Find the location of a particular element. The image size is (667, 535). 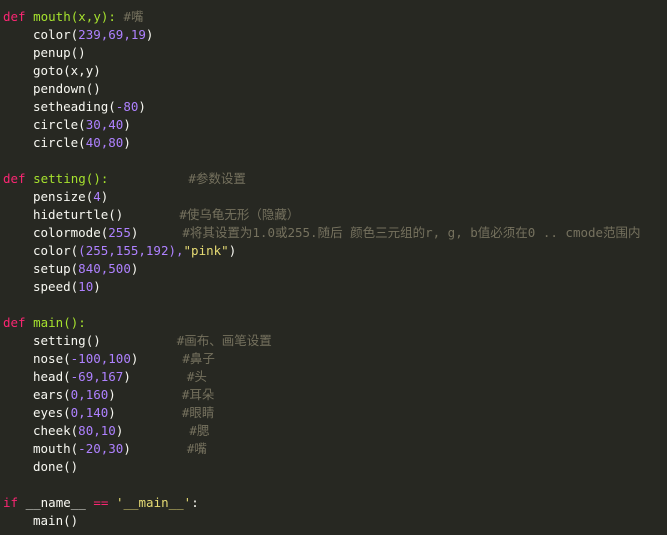

code-line: circle(30,40) is located at coordinates (82, 124).